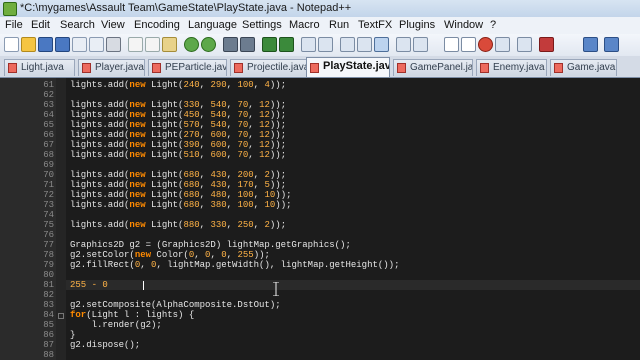 Image resolution: width=640 pixels, height=360 pixels. I want to click on find-icon, so click(230, 44).